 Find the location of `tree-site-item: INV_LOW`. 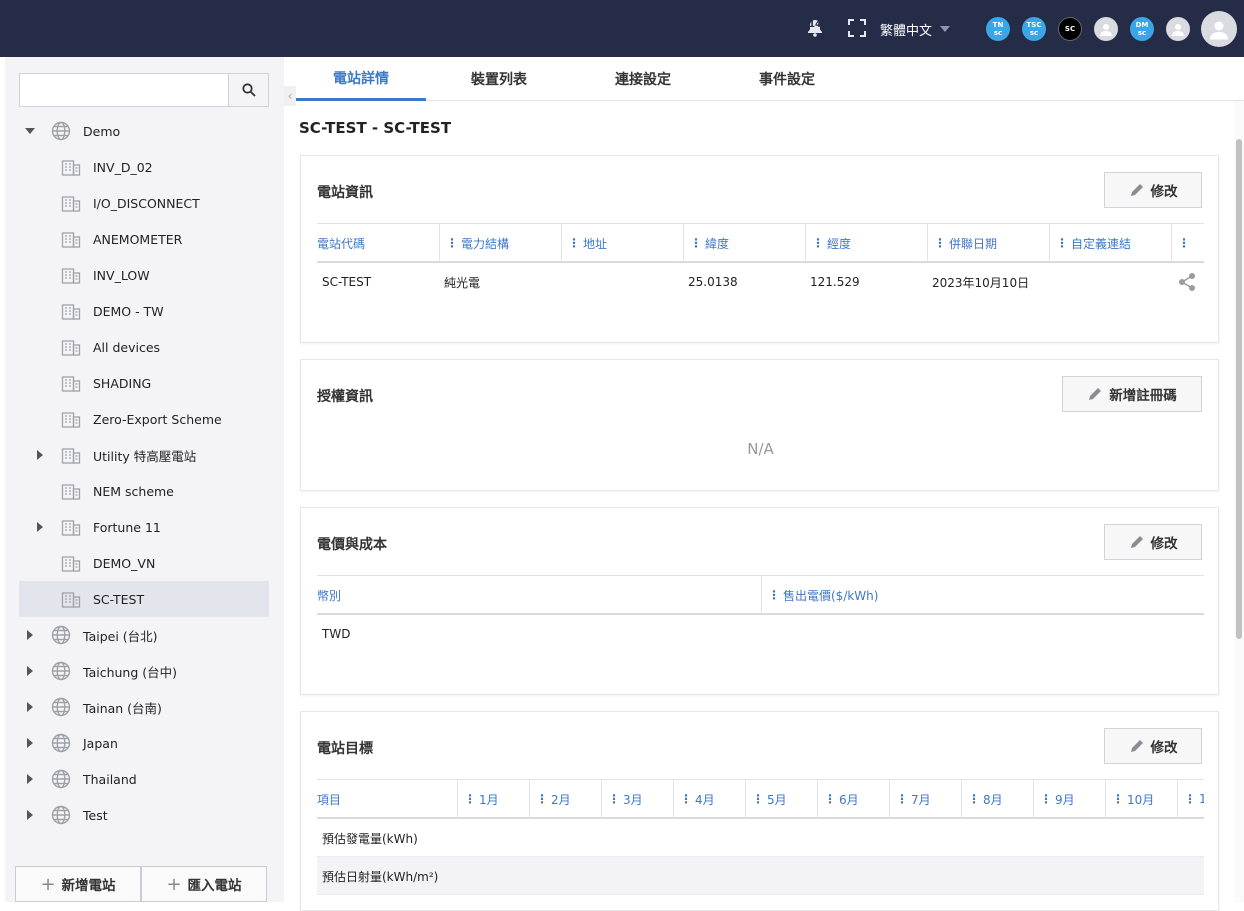

tree-site-item: INV_LOW is located at coordinates (144, 275).